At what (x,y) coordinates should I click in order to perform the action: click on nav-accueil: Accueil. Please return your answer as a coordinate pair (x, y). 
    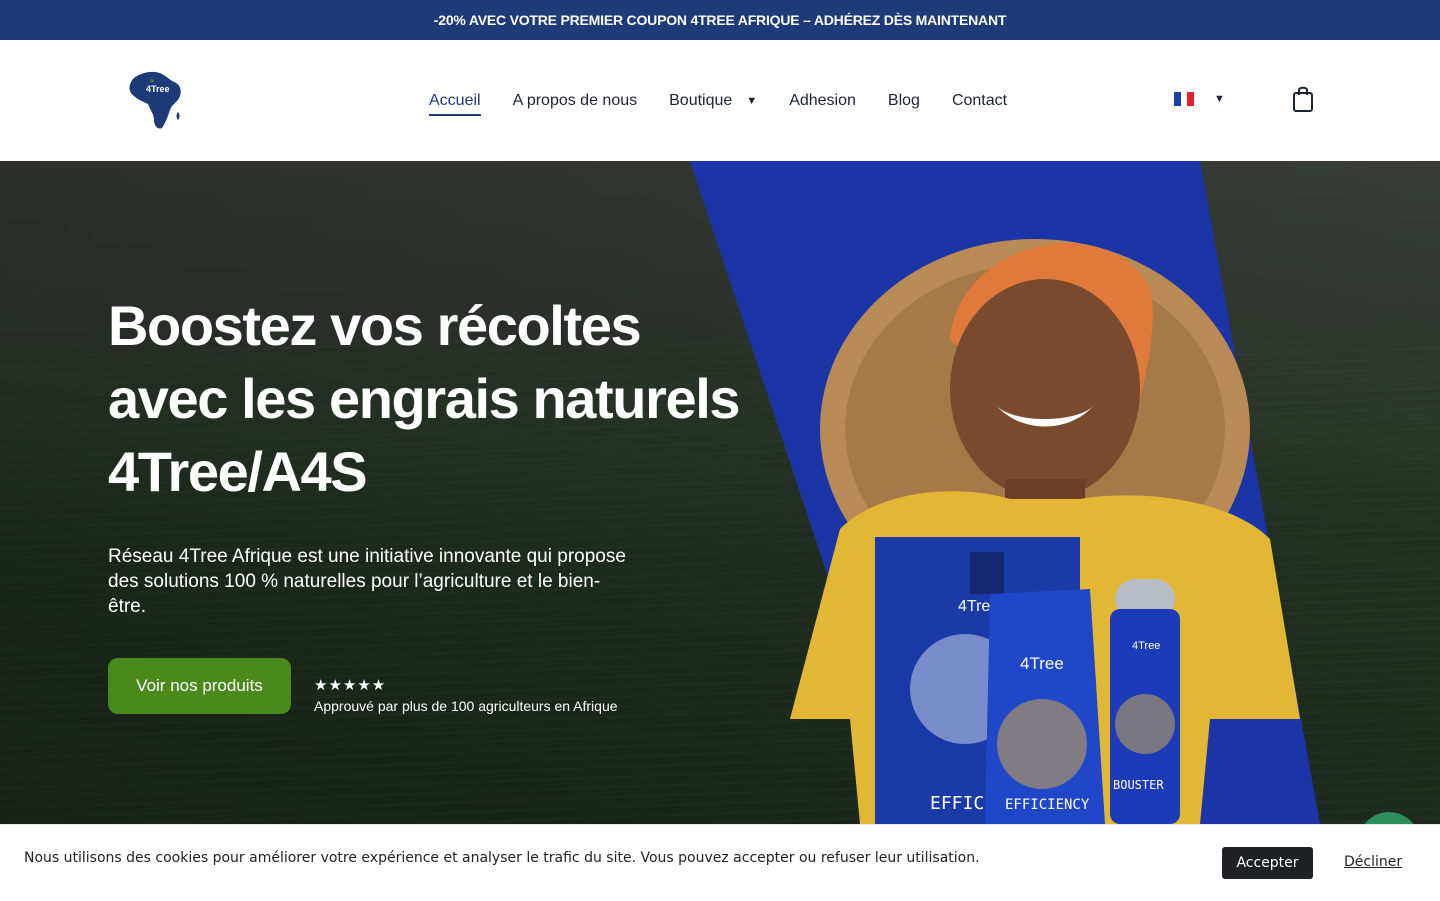
    Looking at the image, I should click on (455, 104).